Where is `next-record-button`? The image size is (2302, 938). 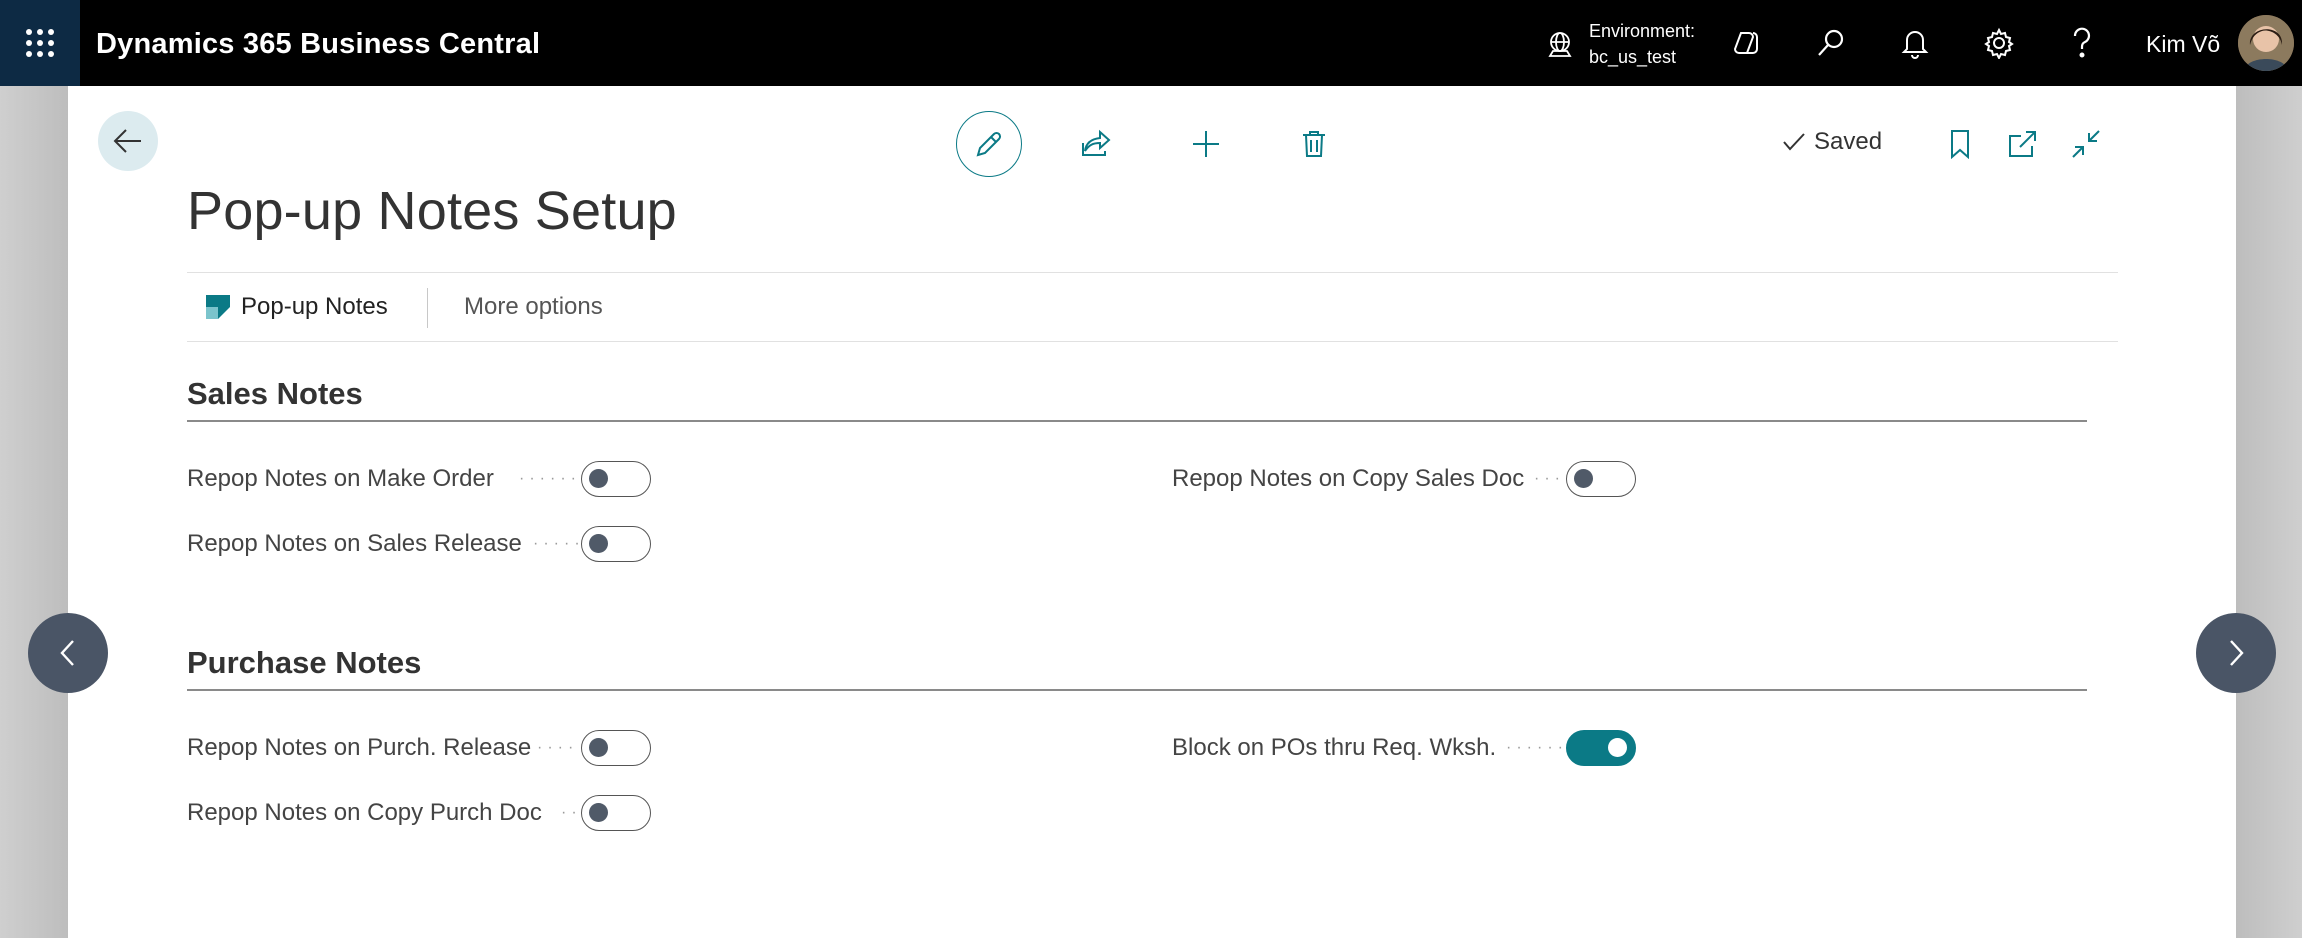 next-record-button is located at coordinates (2236, 653).